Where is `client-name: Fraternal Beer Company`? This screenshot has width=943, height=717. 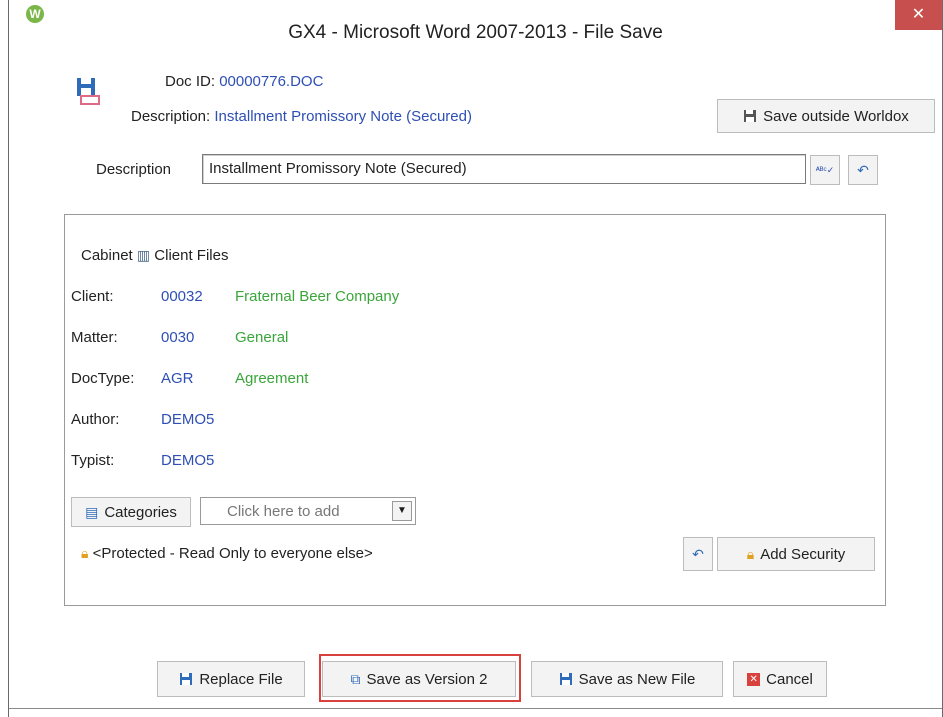 client-name: Fraternal Beer Company is located at coordinates (317, 296).